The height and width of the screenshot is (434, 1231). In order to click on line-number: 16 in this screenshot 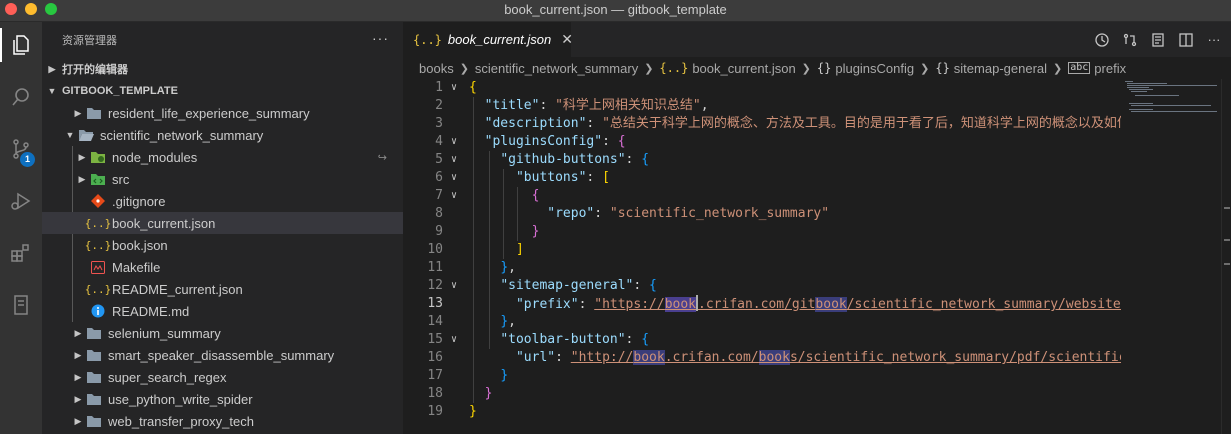, I will do `click(435, 357)`.